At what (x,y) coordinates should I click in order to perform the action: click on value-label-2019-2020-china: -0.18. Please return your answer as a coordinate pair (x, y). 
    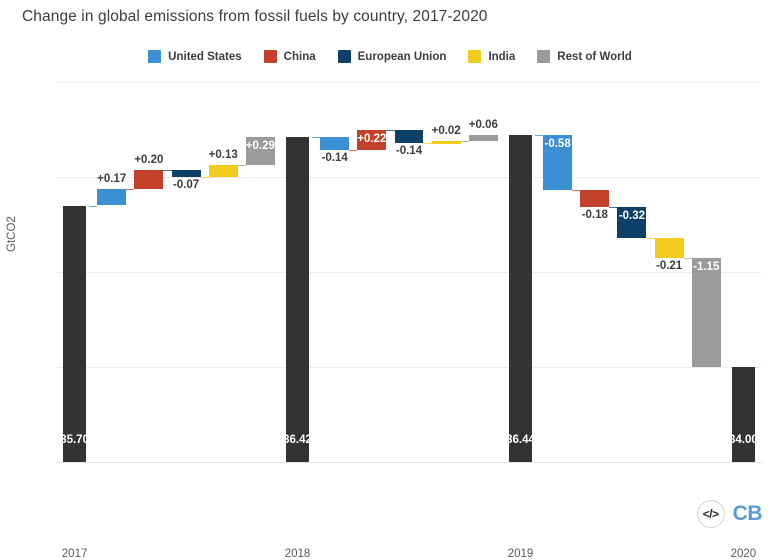
    Looking at the image, I should click on (594, 215).